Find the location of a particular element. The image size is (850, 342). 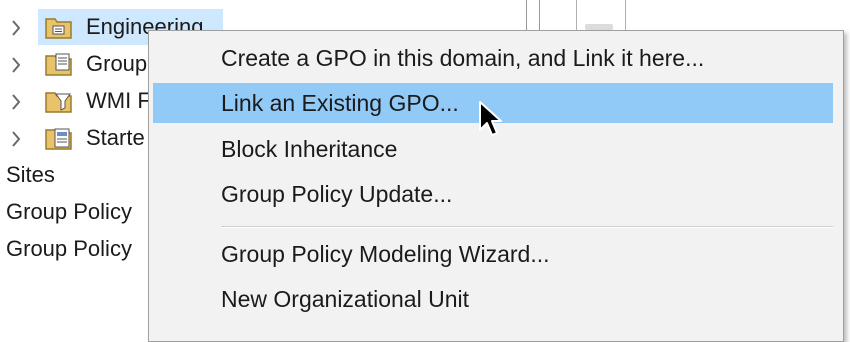

menu-item-label: New Organizational Unit is located at coordinates (345, 298).